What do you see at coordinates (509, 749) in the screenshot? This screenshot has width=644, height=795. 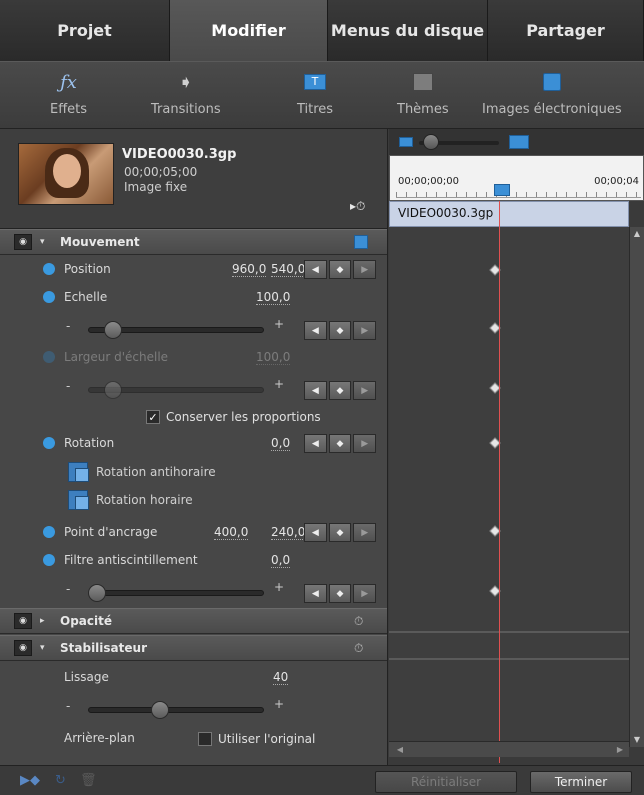 I see `horizontal-scrollbar: ◀ ▶` at bounding box center [509, 749].